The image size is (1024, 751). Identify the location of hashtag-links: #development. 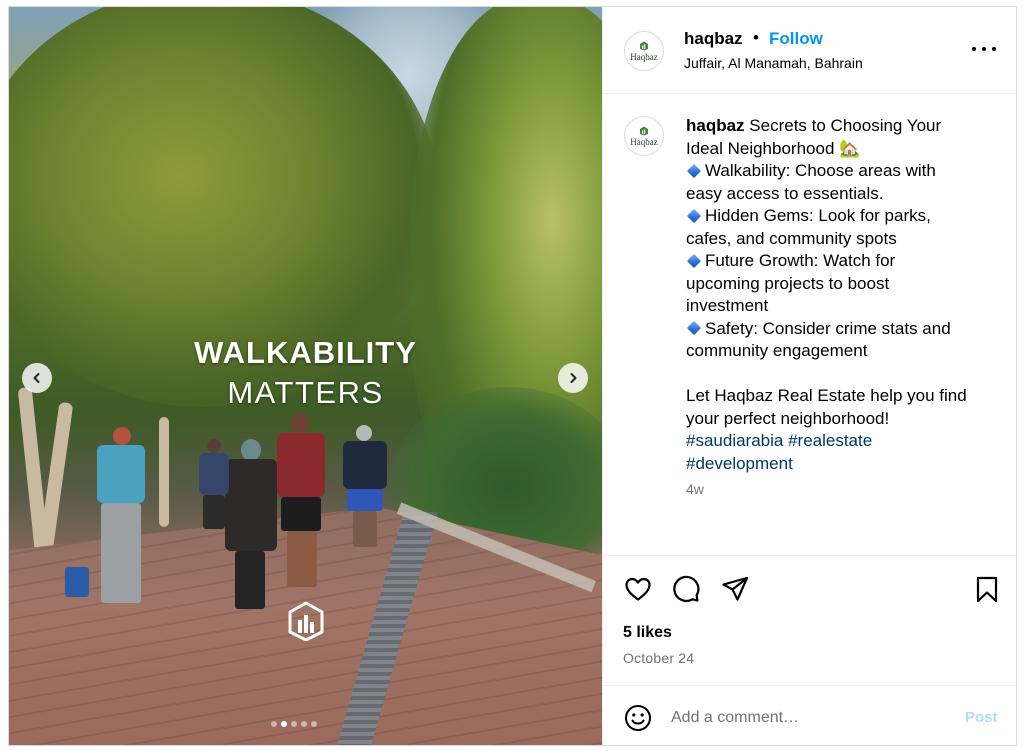
(836, 464).